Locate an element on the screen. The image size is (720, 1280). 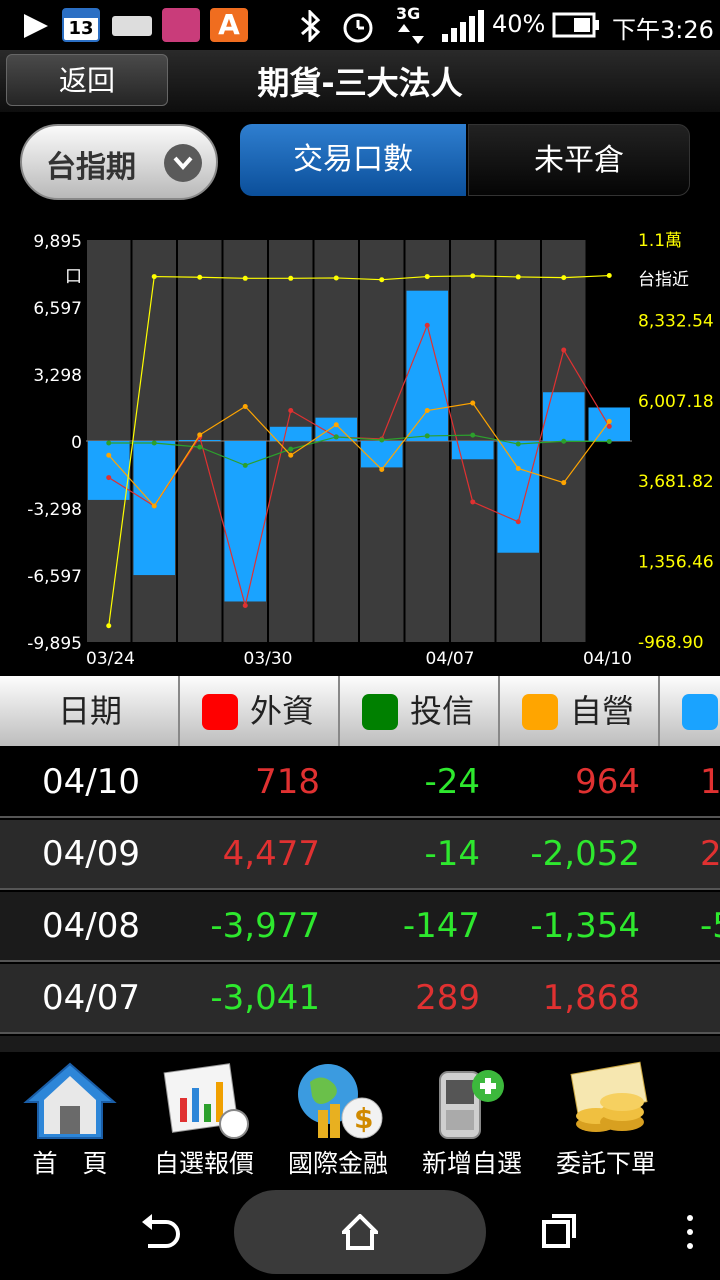
tab-trading-volume: 交易口數 is located at coordinates (353, 160).